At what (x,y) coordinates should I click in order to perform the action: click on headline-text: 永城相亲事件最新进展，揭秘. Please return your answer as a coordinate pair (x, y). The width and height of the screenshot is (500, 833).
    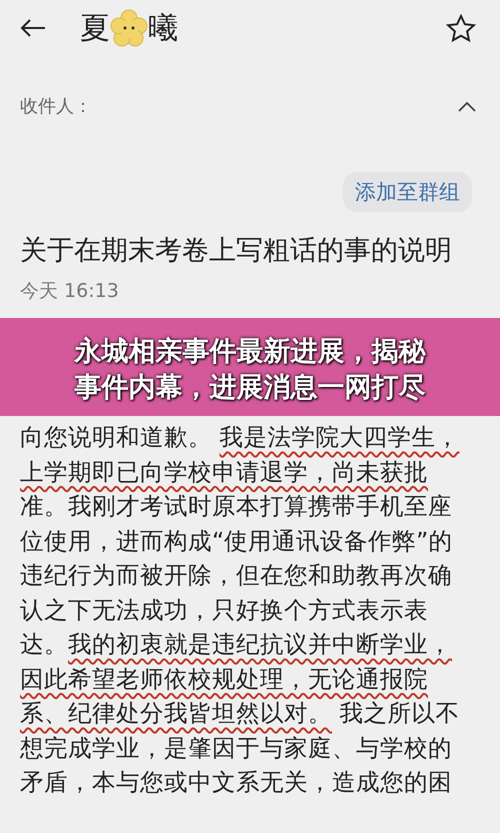
    Looking at the image, I should click on (250, 352).